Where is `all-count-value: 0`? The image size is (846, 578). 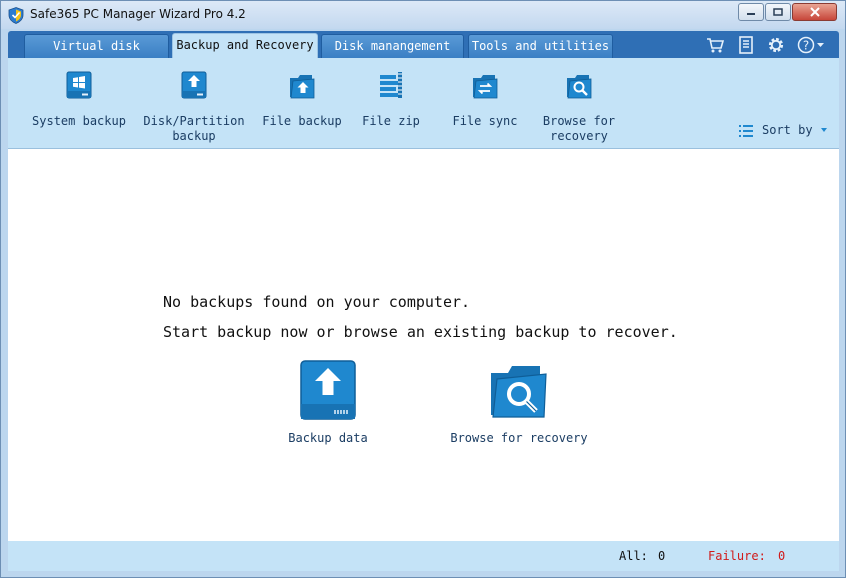 all-count-value: 0 is located at coordinates (662, 556).